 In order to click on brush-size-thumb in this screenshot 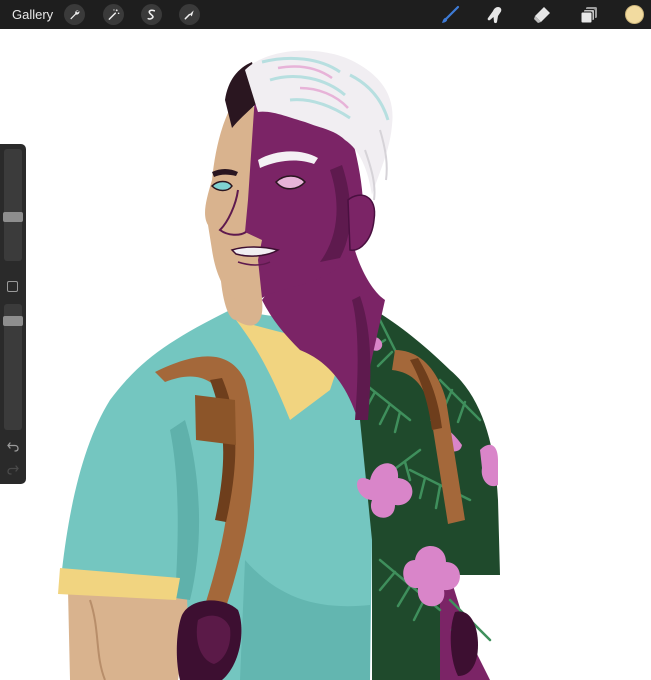, I will do `click(13, 217)`.